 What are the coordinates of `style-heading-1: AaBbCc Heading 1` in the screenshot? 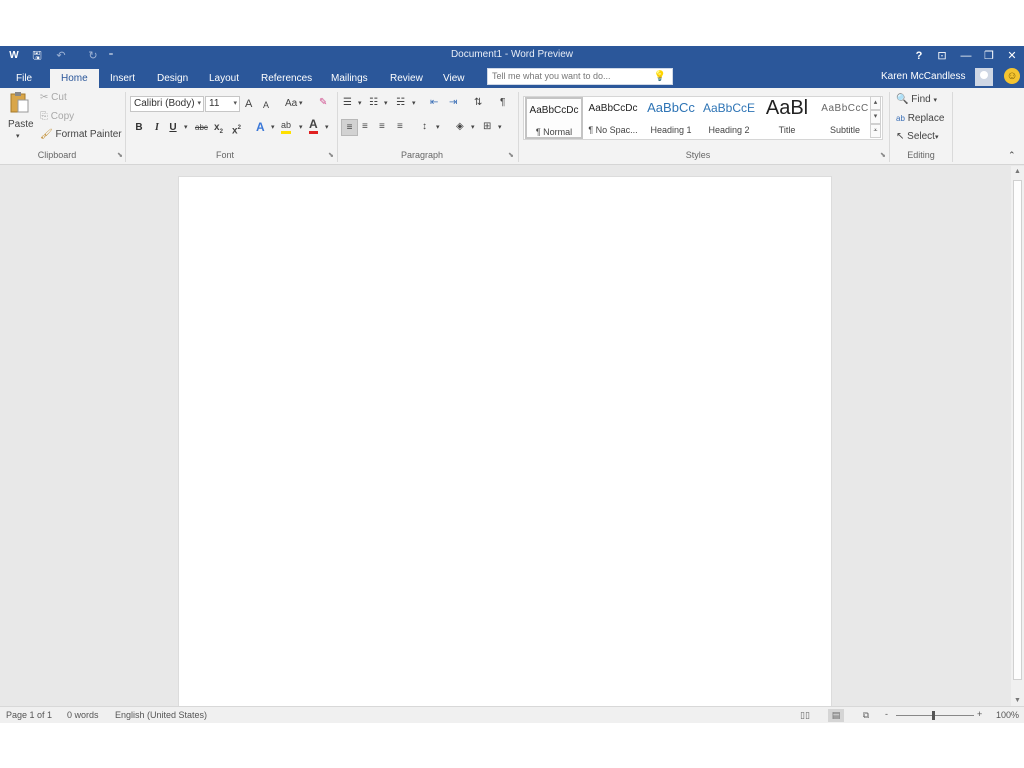 It's located at (671, 118).